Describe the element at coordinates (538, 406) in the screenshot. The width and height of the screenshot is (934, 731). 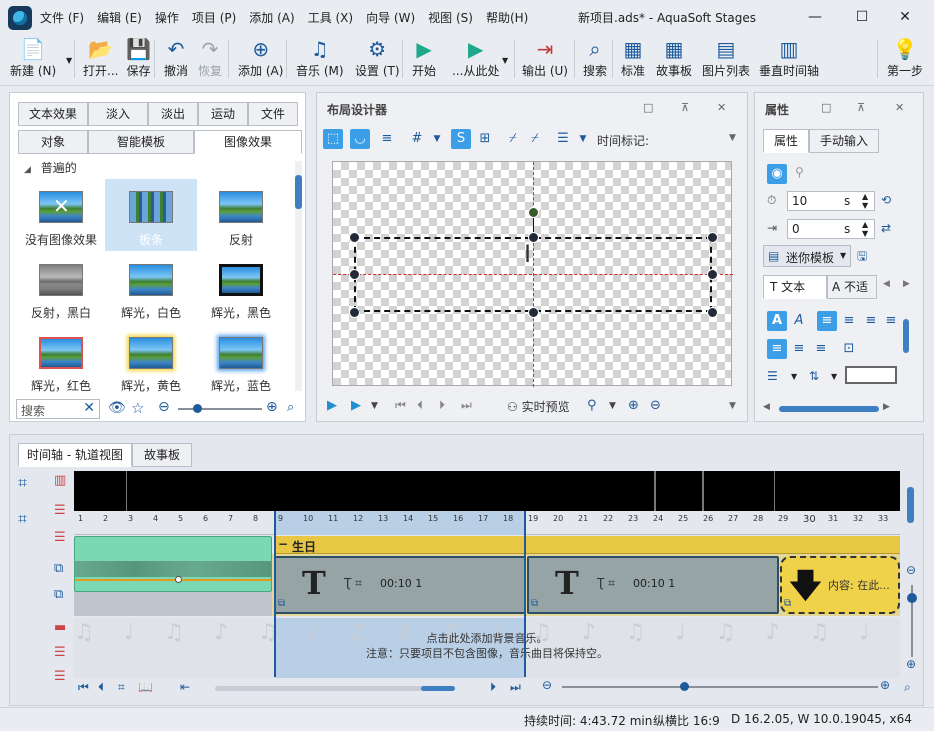
I see `realtime-preview-button: ⚇ 实时预览` at that location.